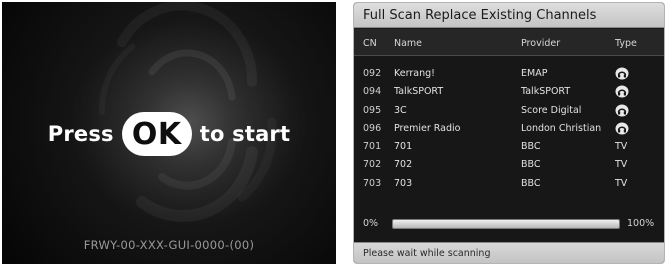  I want to click on panel-title: Full Scan Replace Existing Channels, so click(509, 15).